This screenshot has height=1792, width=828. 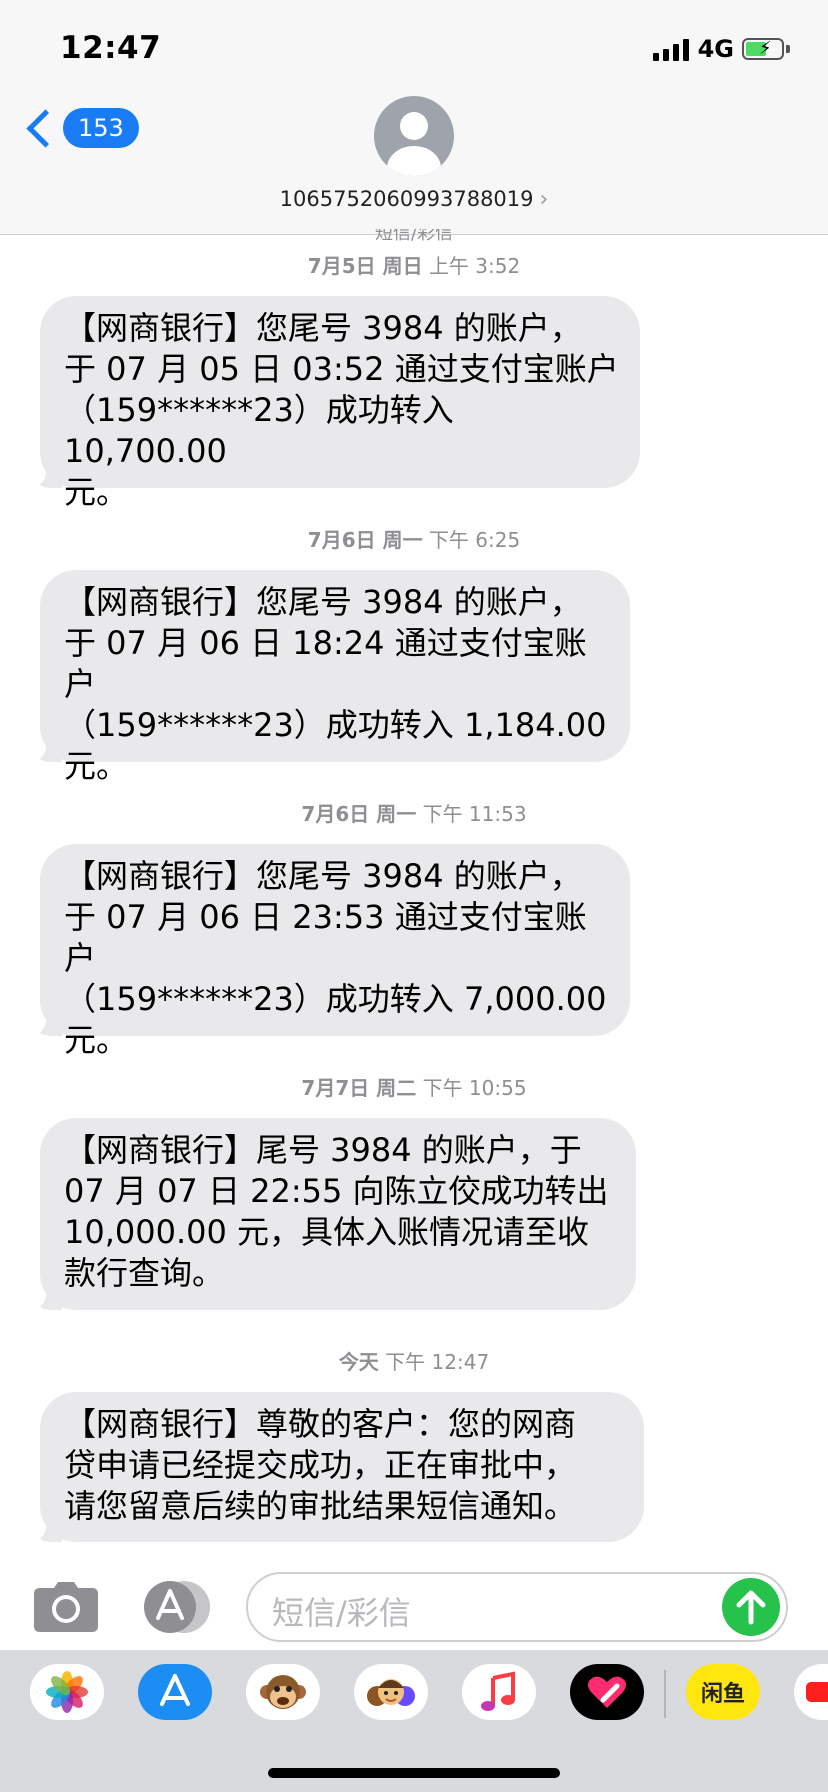 What do you see at coordinates (175, 1692) in the screenshot?
I see `app-store-app-icon` at bounding box center [175, 1692].